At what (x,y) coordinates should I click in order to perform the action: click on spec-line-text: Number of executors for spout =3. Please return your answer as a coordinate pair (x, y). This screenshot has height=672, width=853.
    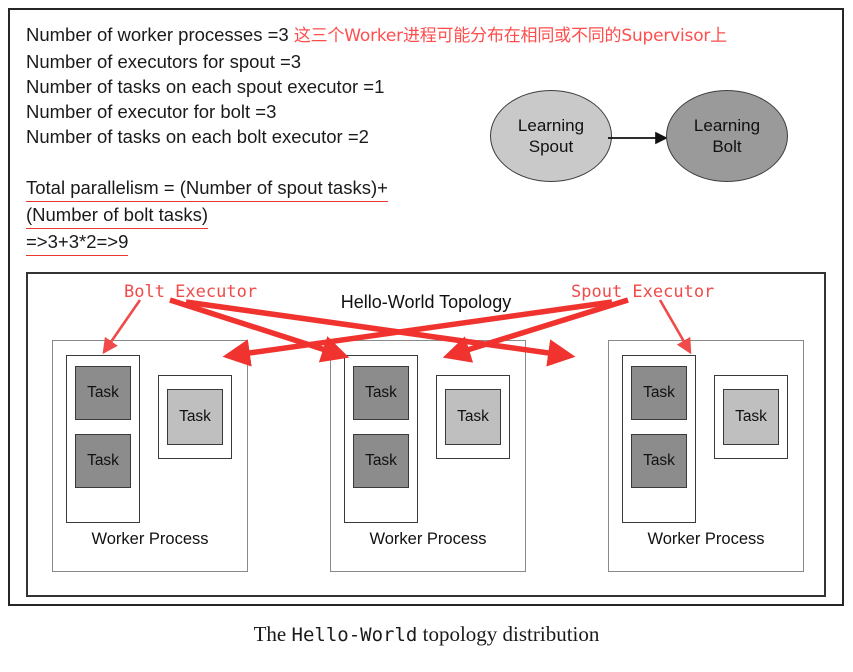
    Looking at the image, I should click on (164, 61).